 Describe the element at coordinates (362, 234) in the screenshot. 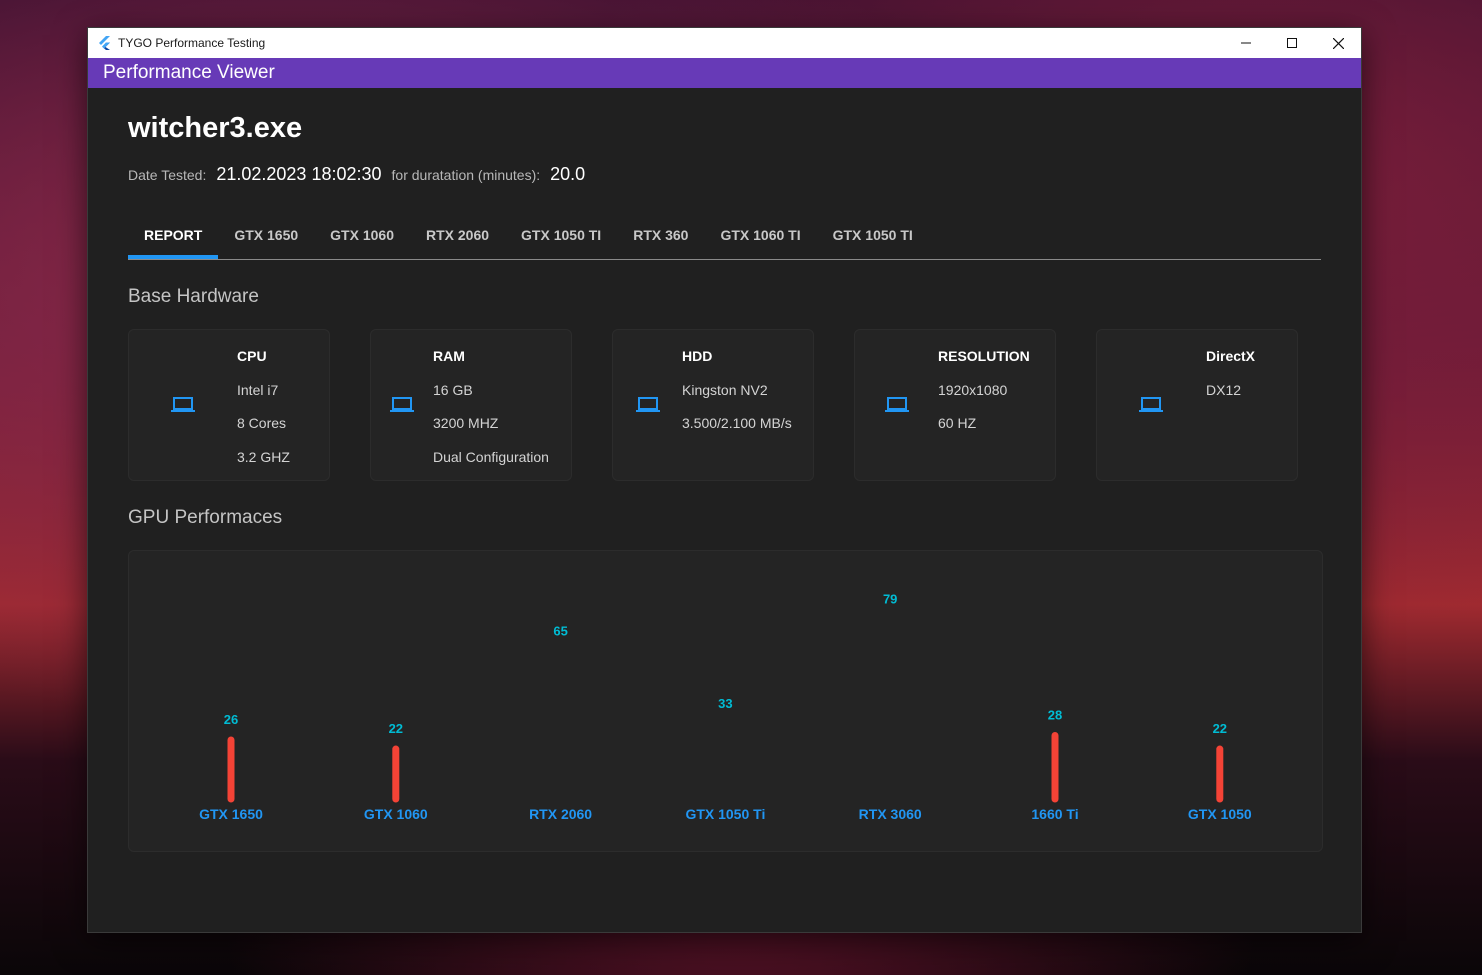

I see `tab-gtx-1060: GTX 1060` at that location.